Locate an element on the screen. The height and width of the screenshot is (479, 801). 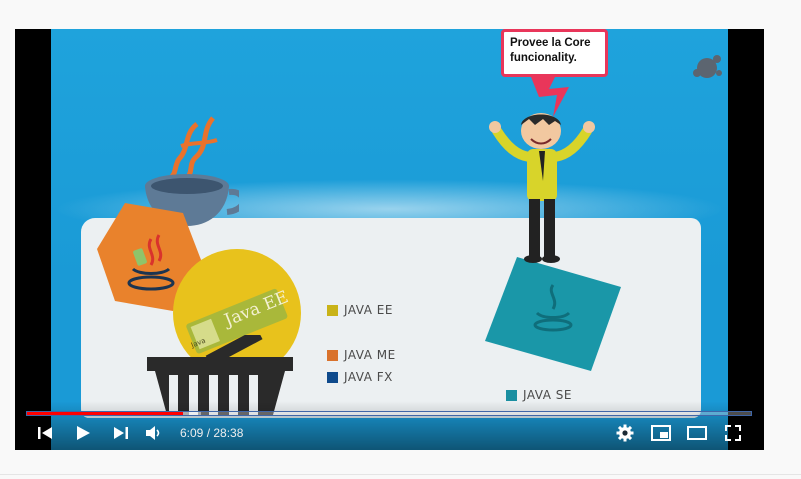
time-total: 28:38 is located at coordinates (228, 433).